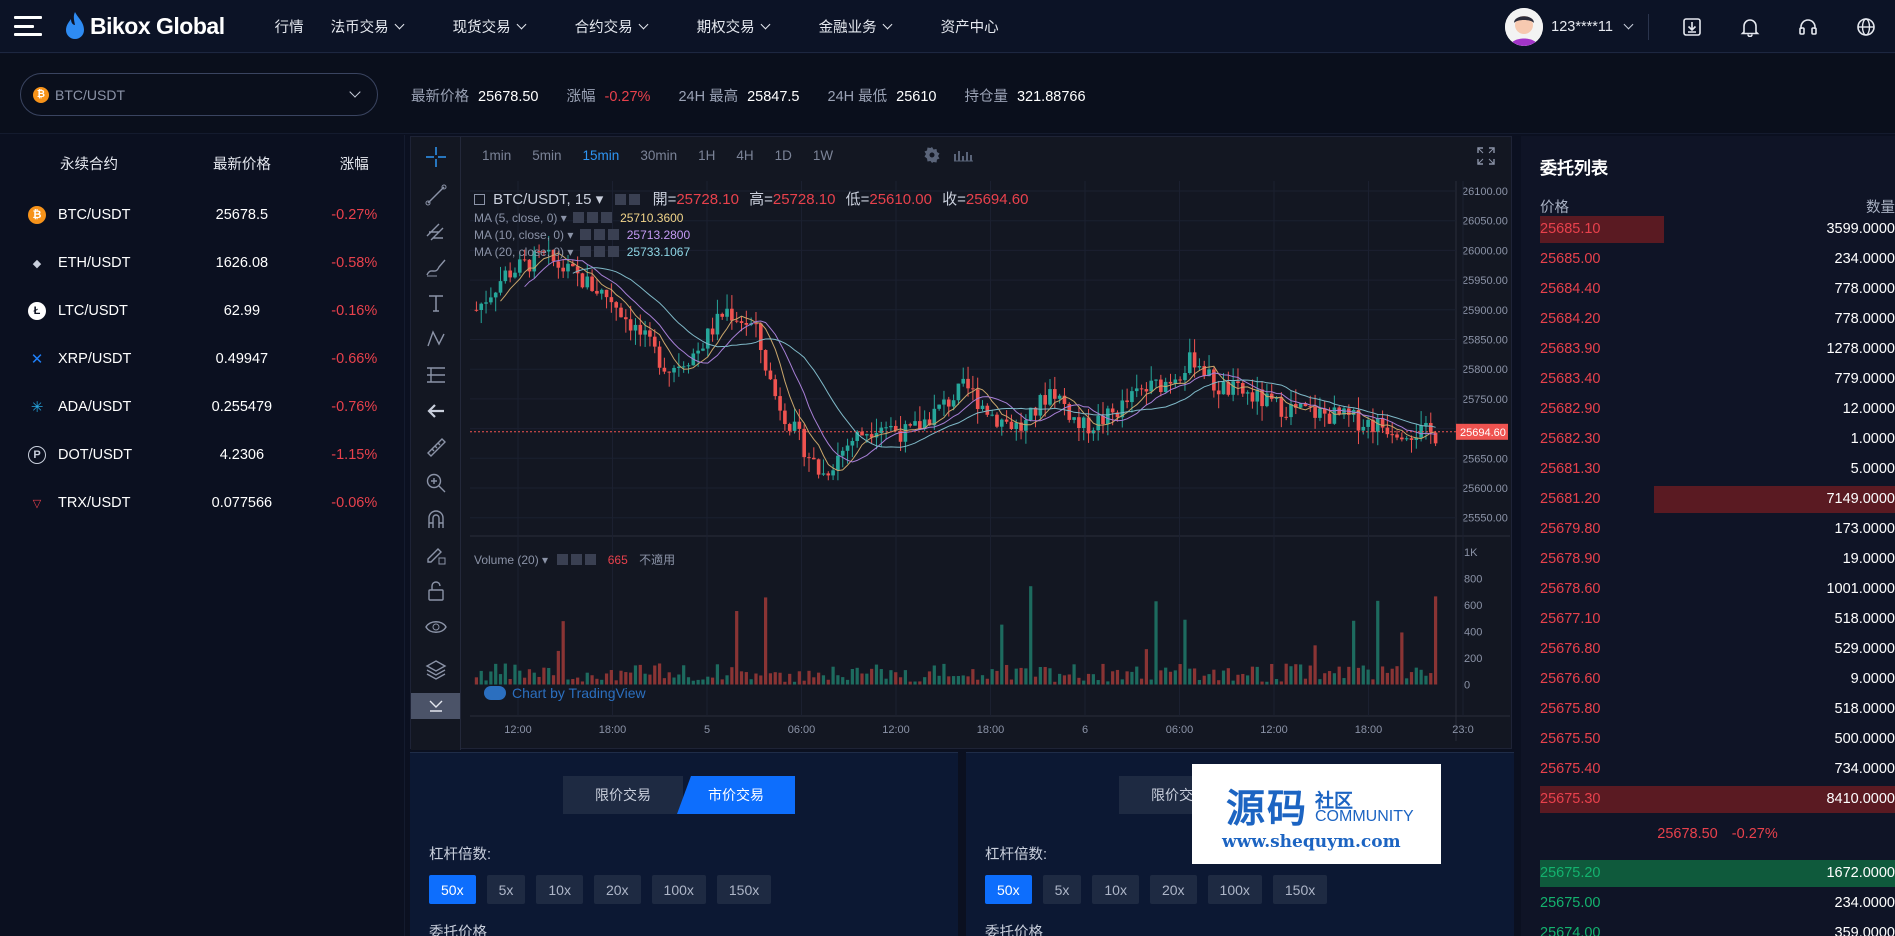 Image resolution: width=1895 pixels, height=936 pixels. Describe the element at coordinates (202, 407) in the screenshot. I see `market-row: ✳ ADA/USDT 0.255479 -0.76%` at that location.